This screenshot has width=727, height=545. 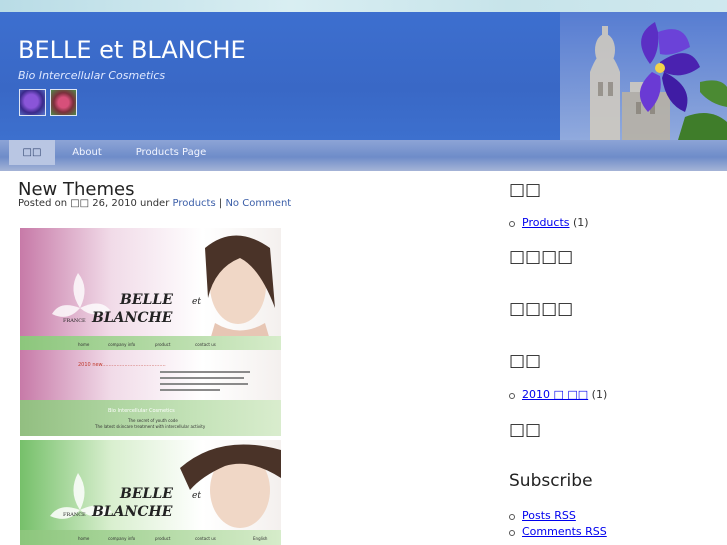 I want to click on header-thumbnails, so click(x=48, y=102).